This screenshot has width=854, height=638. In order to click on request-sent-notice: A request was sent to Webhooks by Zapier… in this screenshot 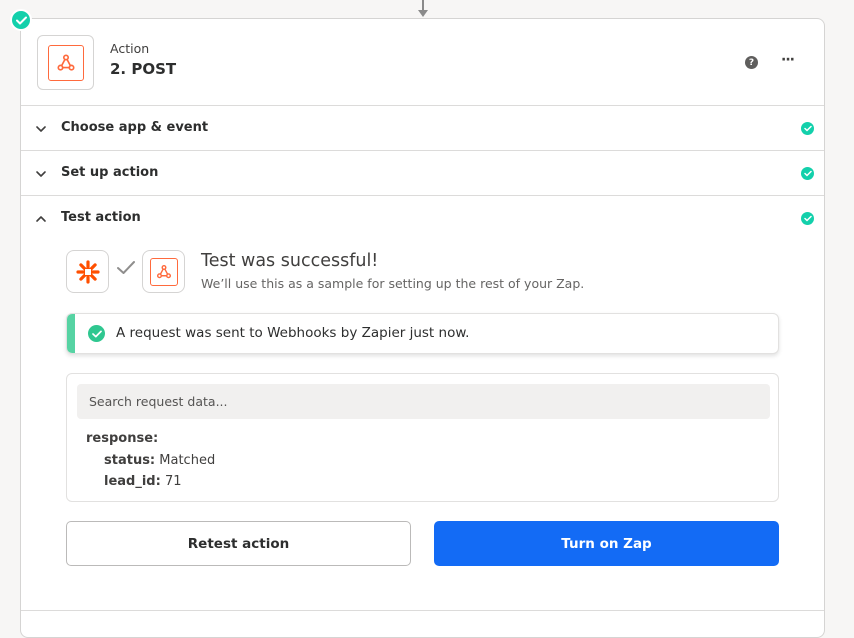, I will do `click(422, 333)`.